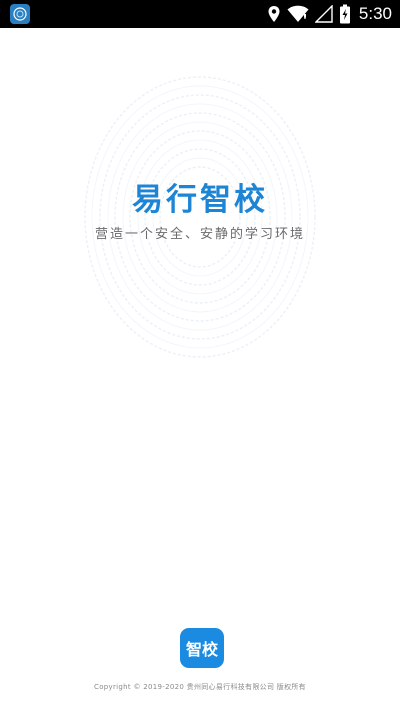 This screenshot has height=710, width=400. I want to click on copyright-text: Copyright © 2019-2020 贵州同心易行科技有限公司 版权所有, so click(200, 687).